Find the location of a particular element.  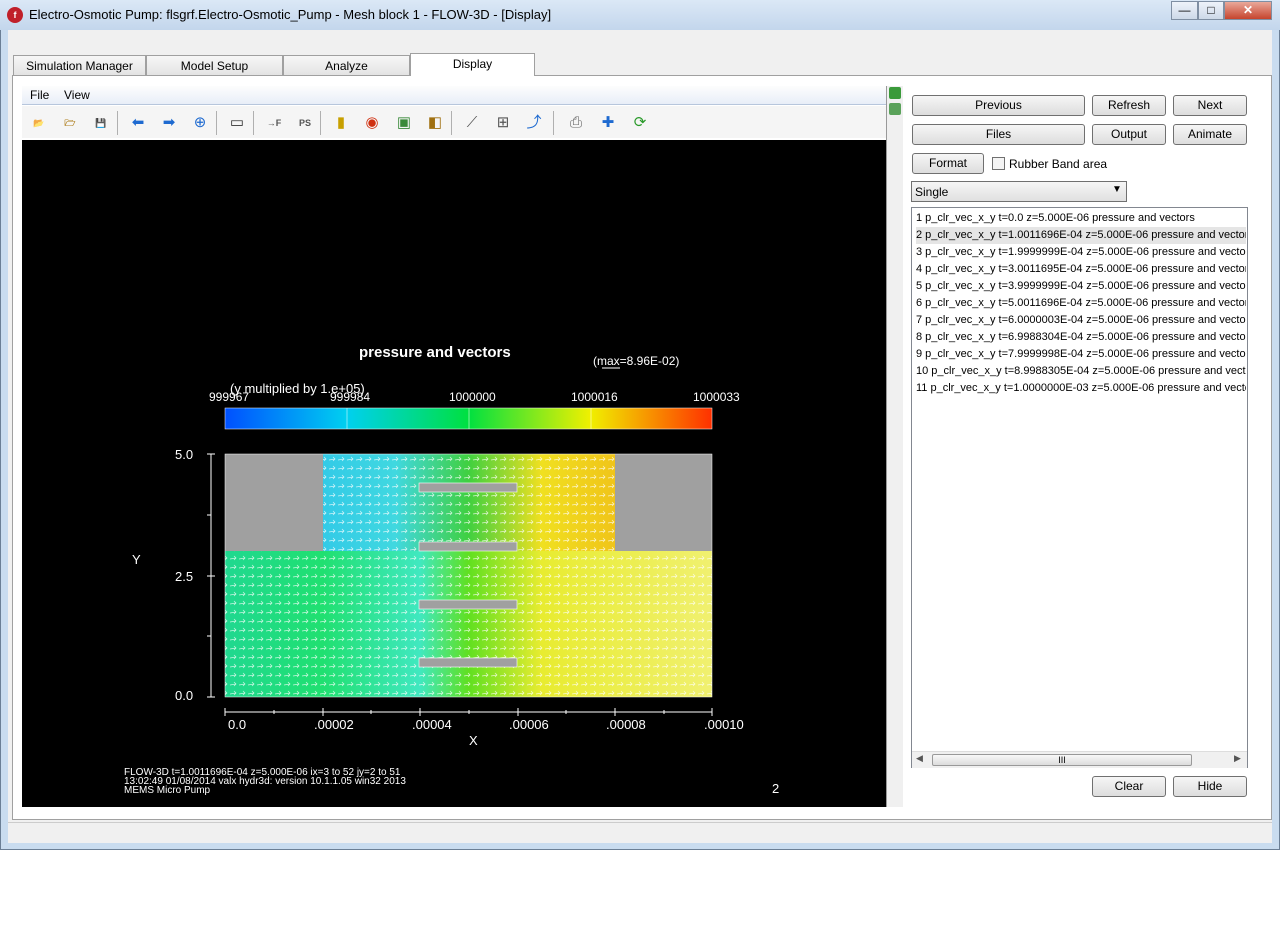

y-tick-label: 5.0 is located at coordinates (184, 454).